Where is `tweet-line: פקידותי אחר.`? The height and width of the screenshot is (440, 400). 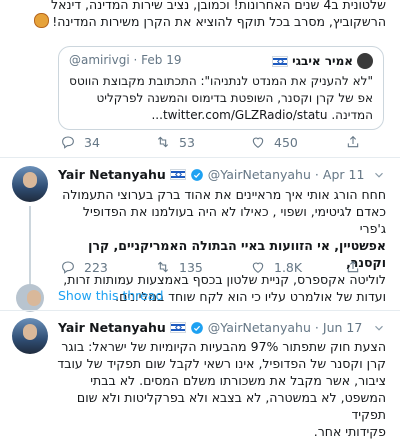 tweet-line: פקידותי אחר. is located at coordinates (349, 431).